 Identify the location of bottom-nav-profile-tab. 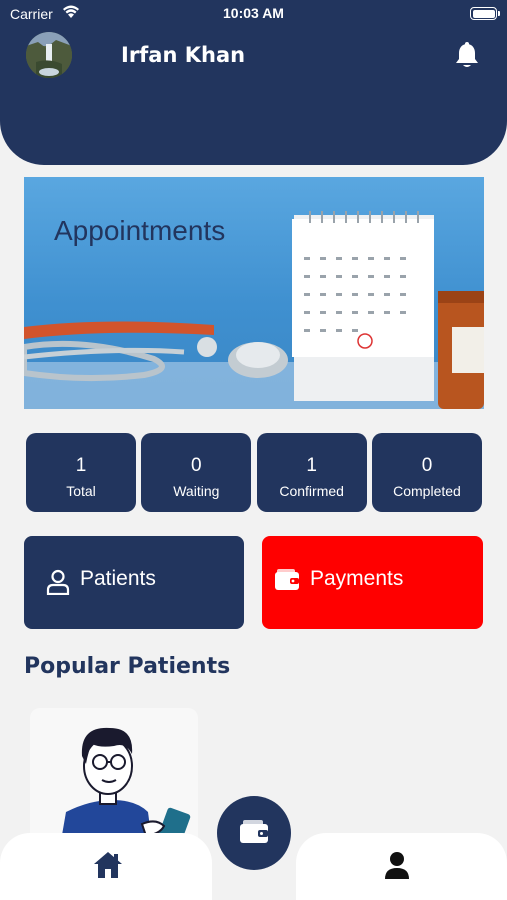
(401, 866).